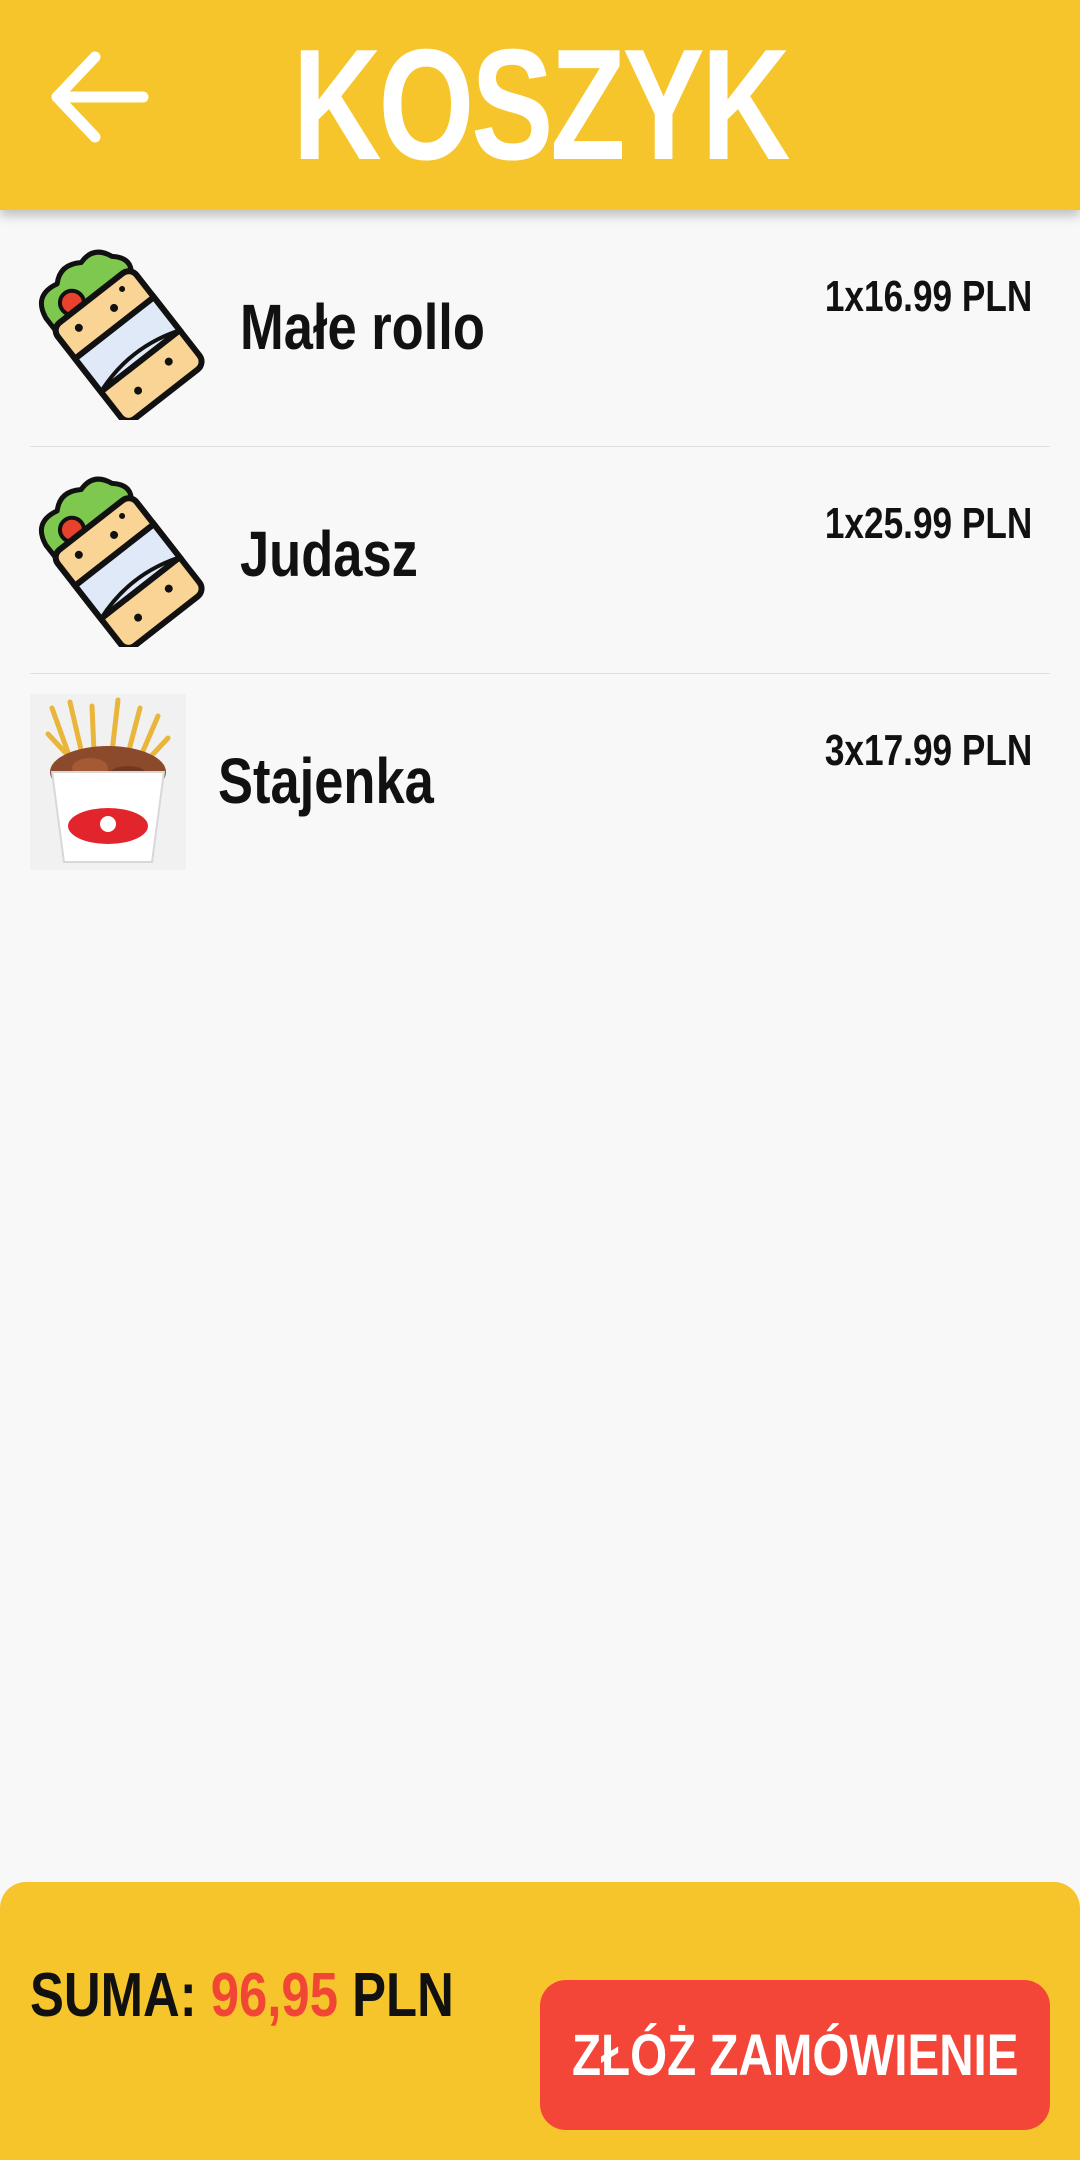  Describe the element at coordinates (928, 750) in the screenshot. I see `item-price: 3x17.99 PLN` at that location.